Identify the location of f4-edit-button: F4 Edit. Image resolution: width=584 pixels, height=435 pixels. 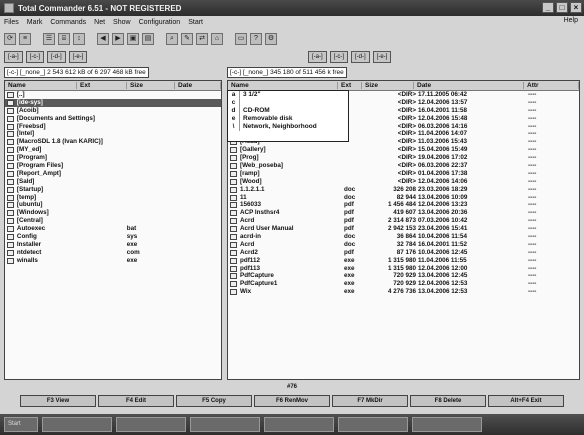
(136, 401).